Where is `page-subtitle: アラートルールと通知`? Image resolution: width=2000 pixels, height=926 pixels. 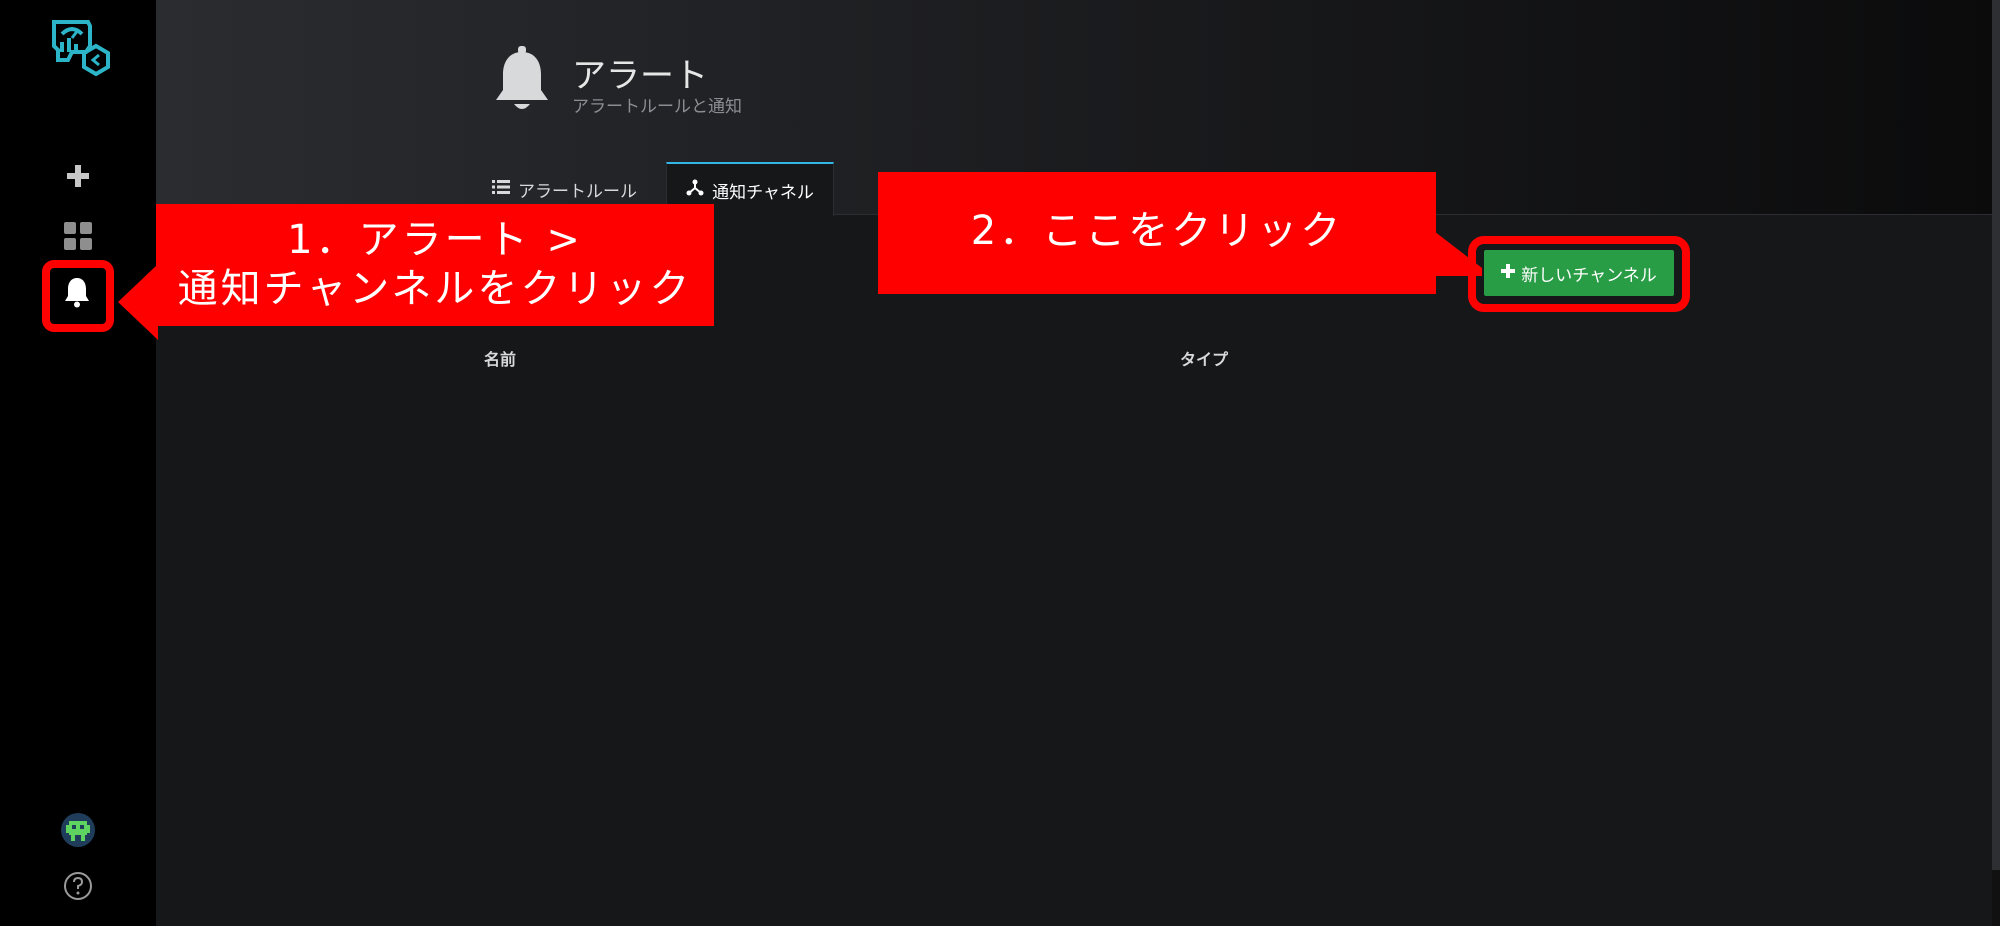 page-subtitle: アラートルールと通知 is located at coordinates (657, 107).